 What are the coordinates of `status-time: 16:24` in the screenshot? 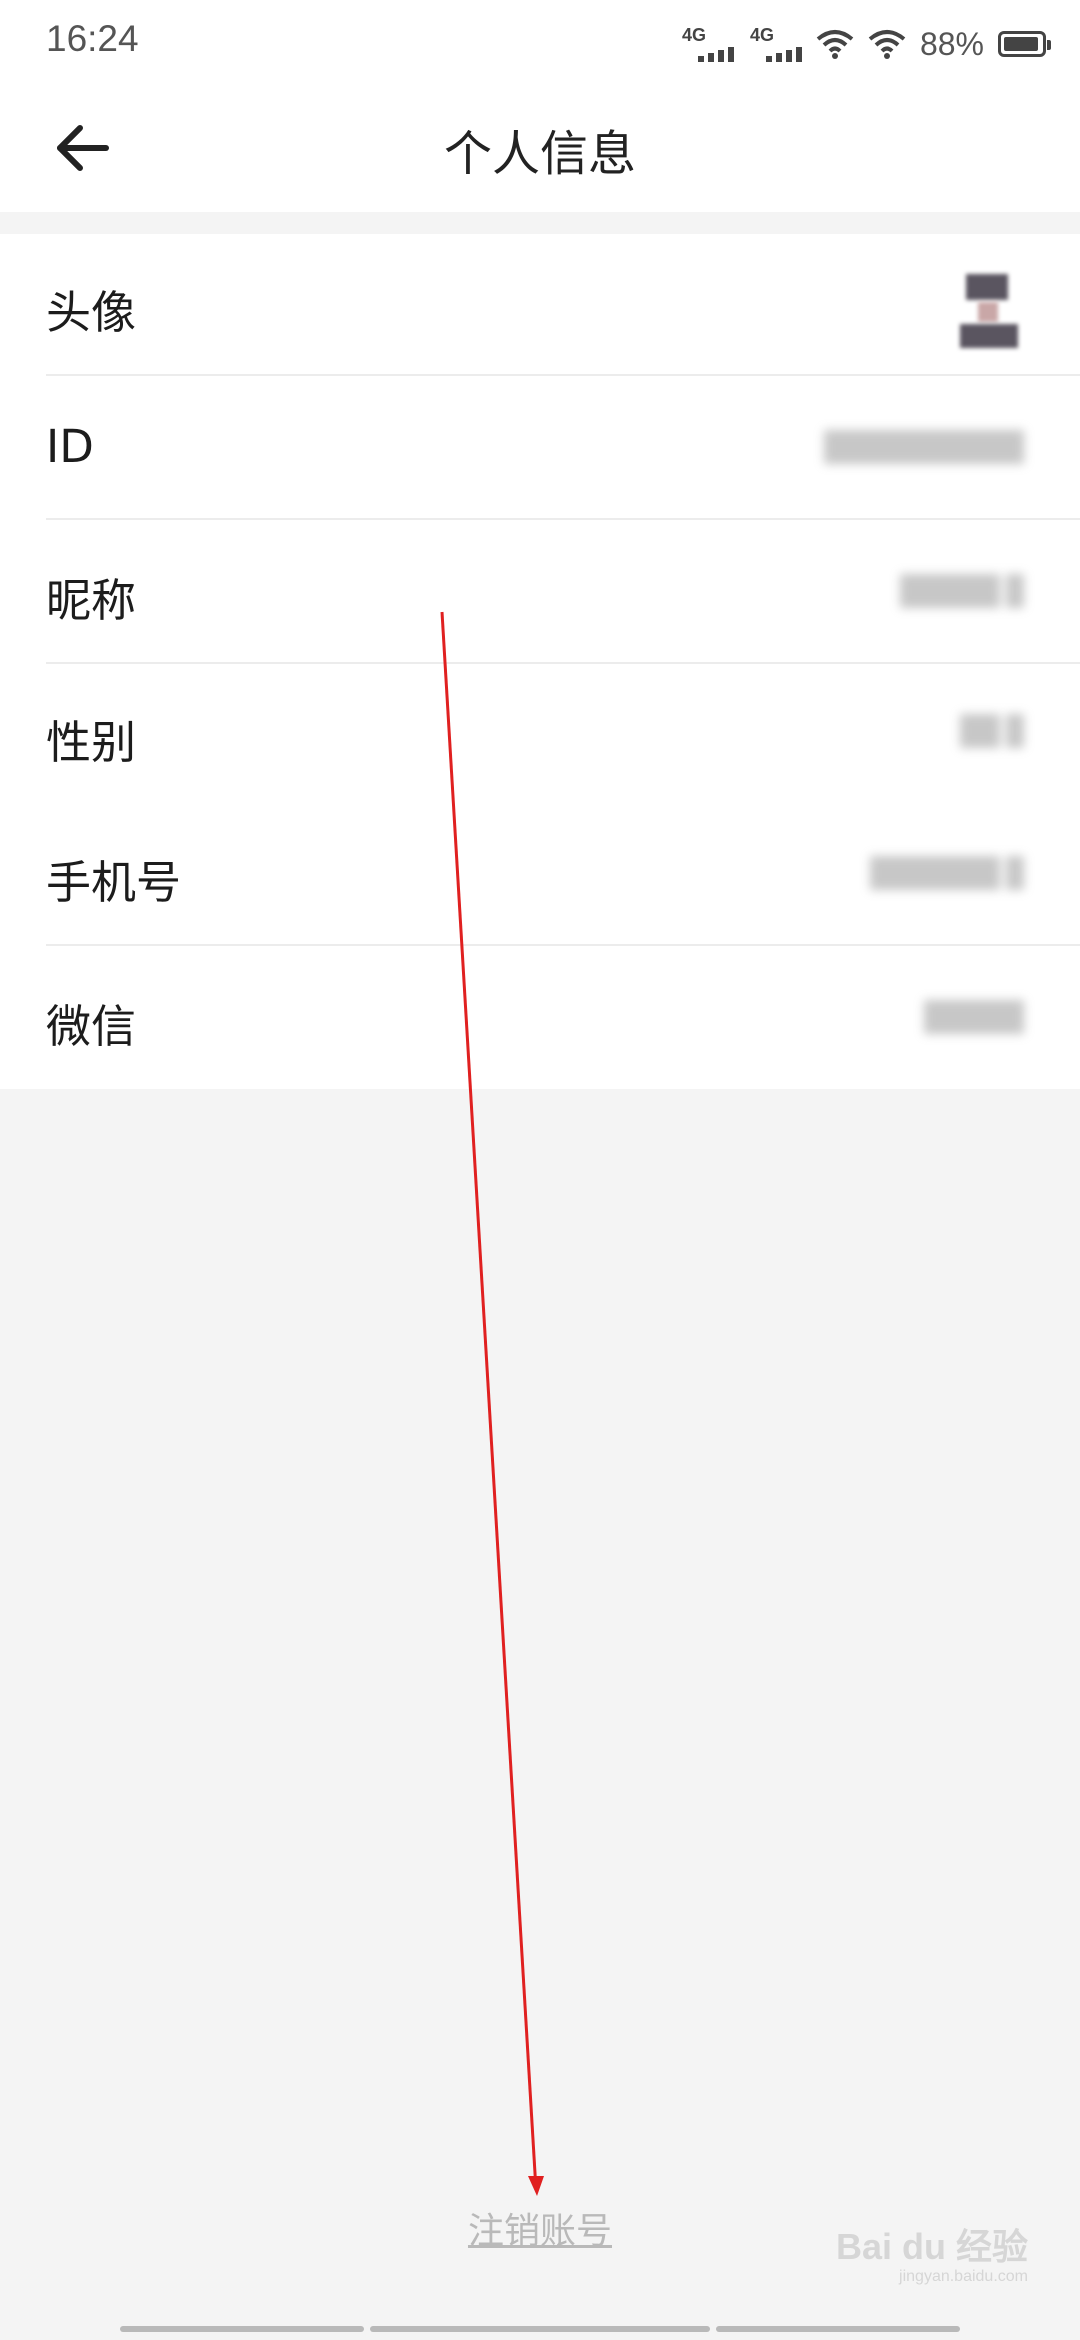 It's located at (92, 38).